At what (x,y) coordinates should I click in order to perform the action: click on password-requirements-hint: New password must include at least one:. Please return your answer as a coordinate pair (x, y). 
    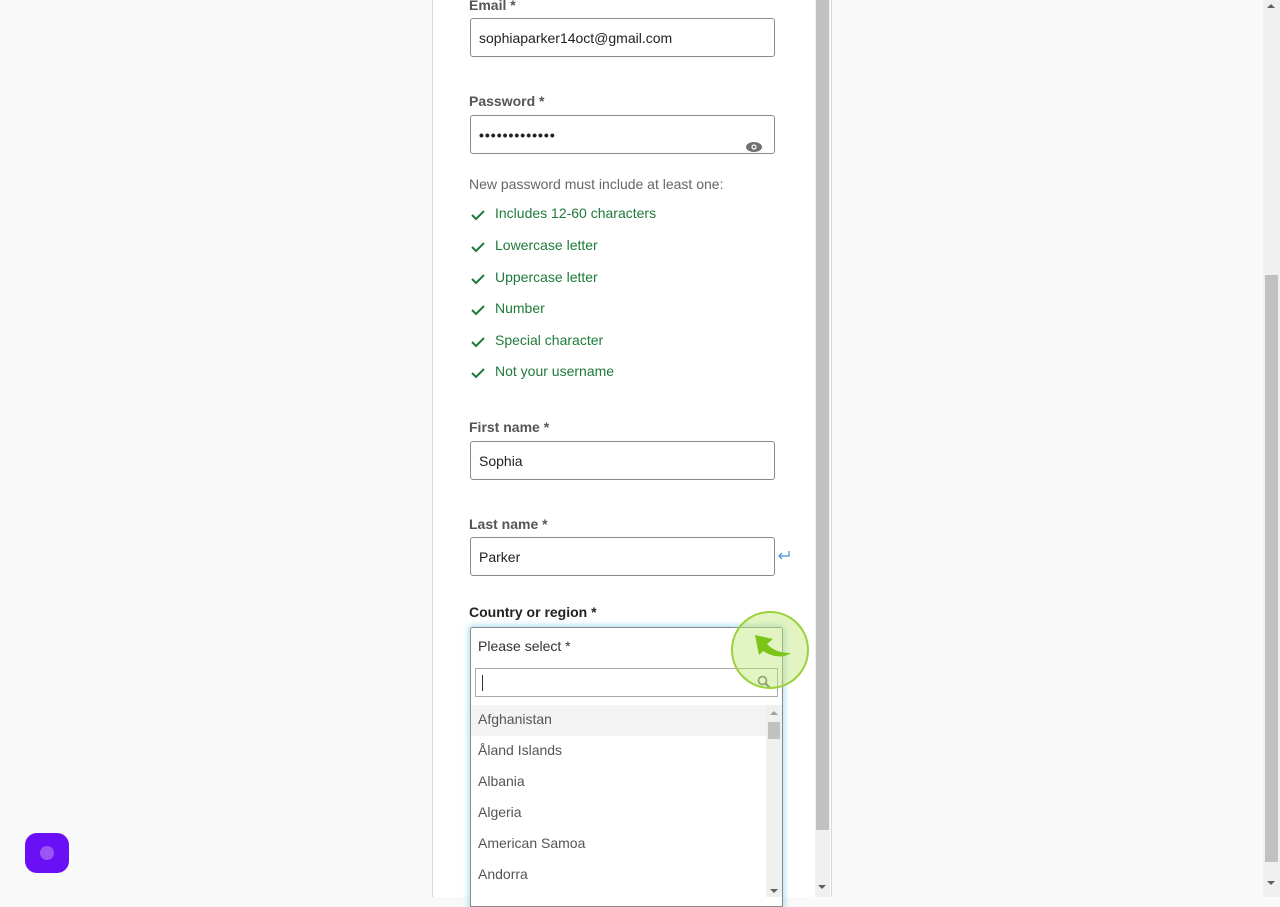
    Looking at the image, I should click on (596, 184).